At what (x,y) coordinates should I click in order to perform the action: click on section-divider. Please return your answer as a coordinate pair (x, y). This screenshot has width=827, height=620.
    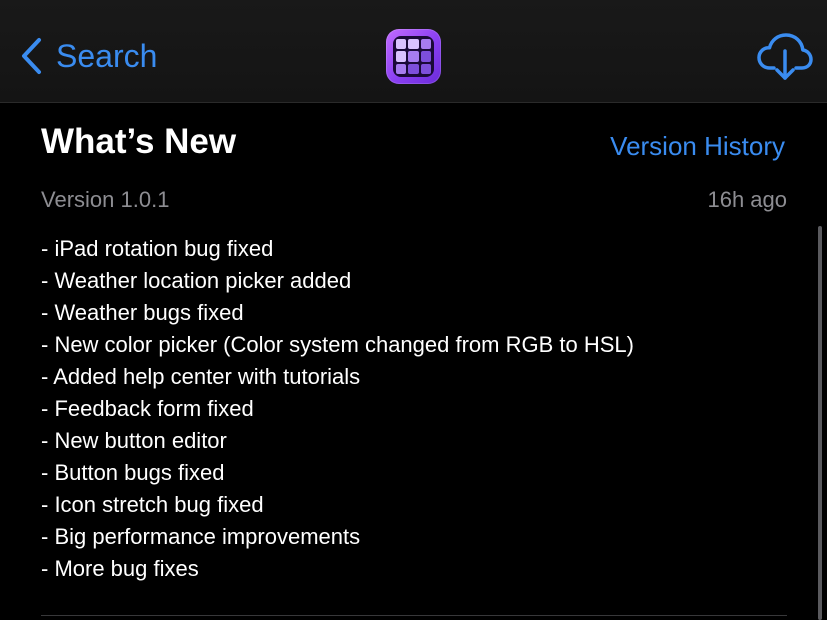
    Looking at the image, I should click on (414, 615).